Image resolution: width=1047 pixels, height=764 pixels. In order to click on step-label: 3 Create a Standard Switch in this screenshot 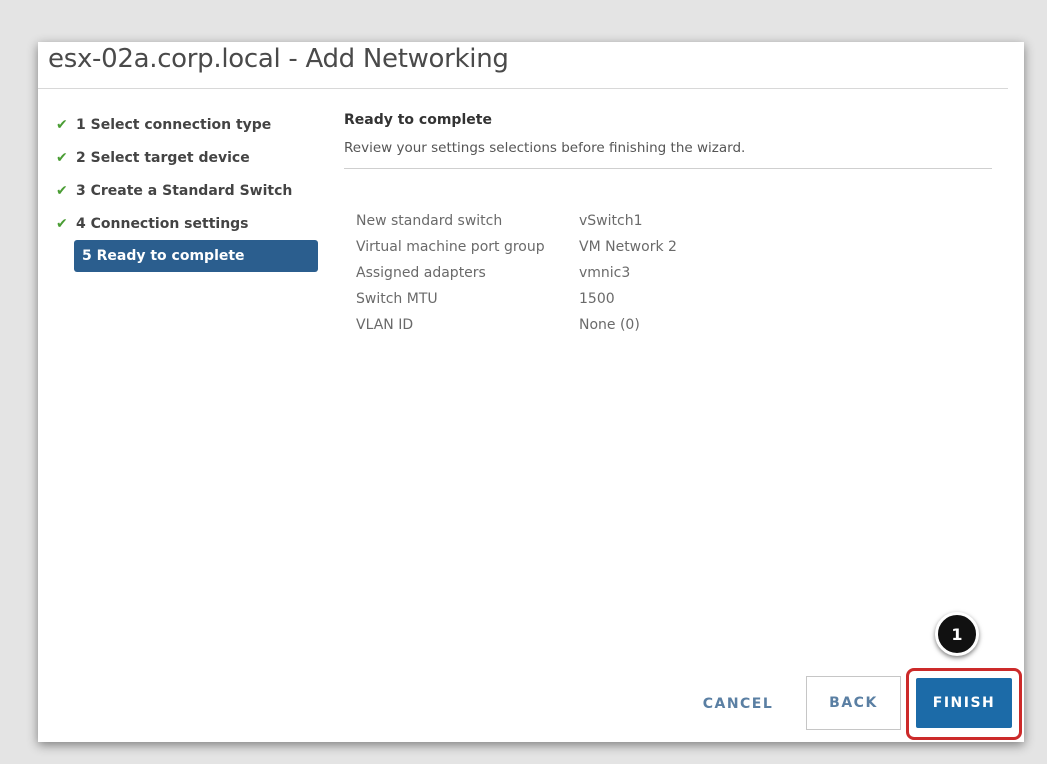, I will do `click(184, 190)`.